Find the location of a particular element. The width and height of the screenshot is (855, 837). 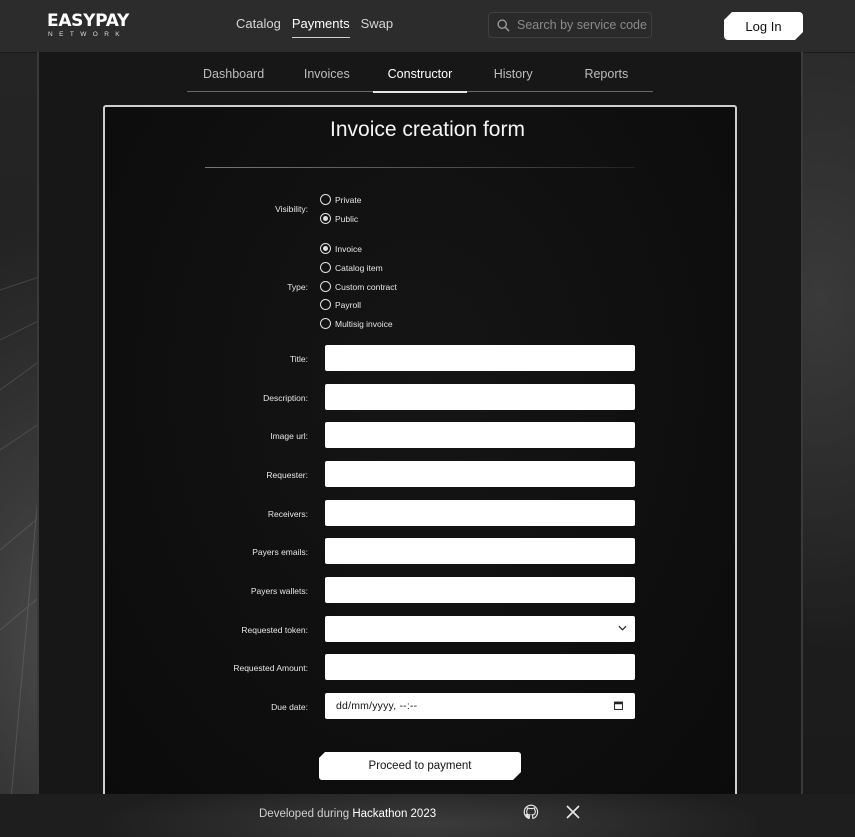

title-divider is located at coordinates (420, 167).